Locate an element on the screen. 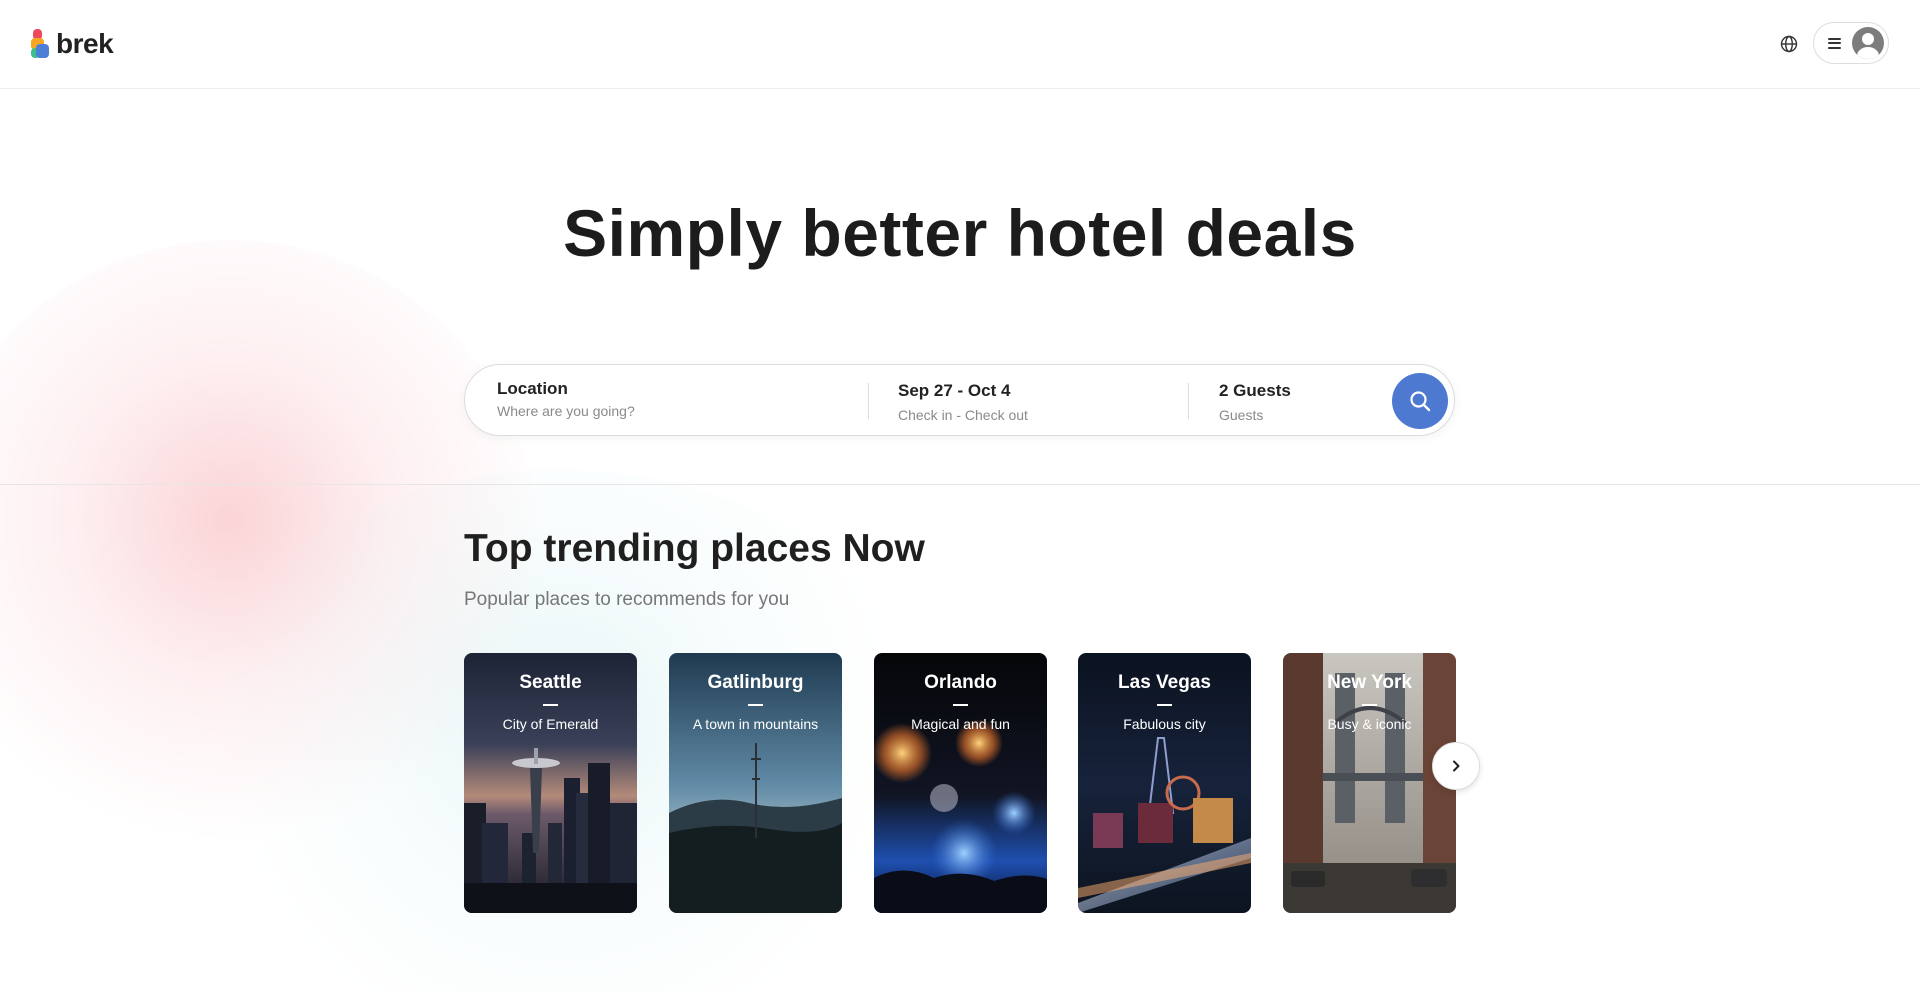  carousel-next-button is located at coordinates (1456, 766).